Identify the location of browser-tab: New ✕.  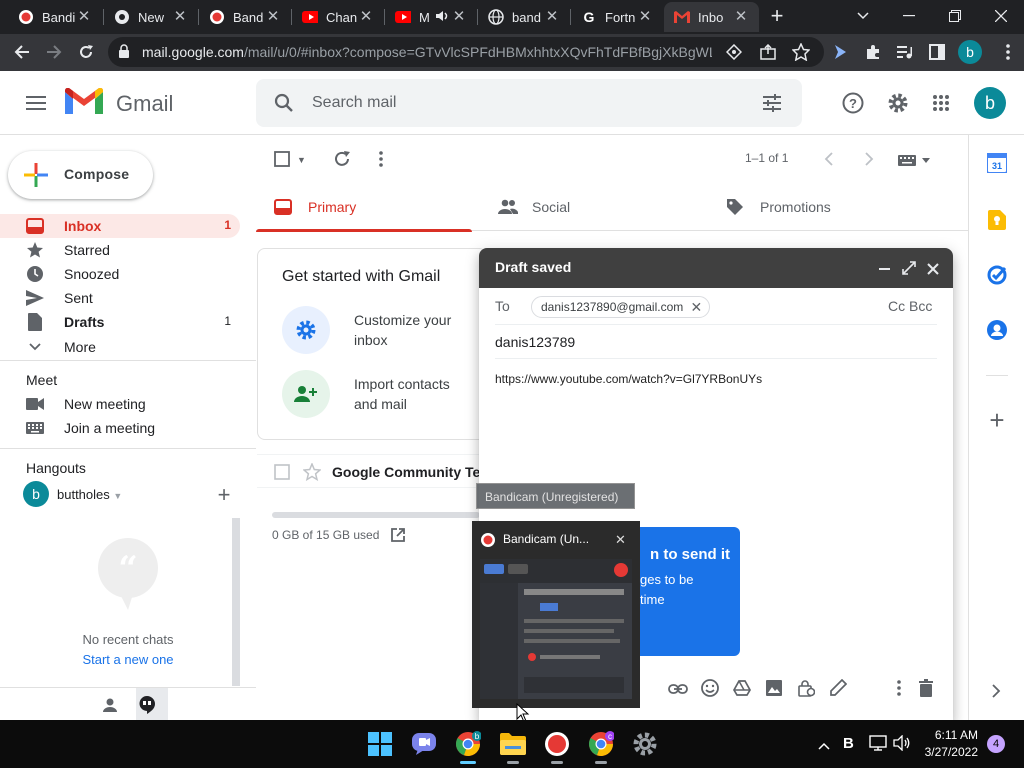
(151, 17).